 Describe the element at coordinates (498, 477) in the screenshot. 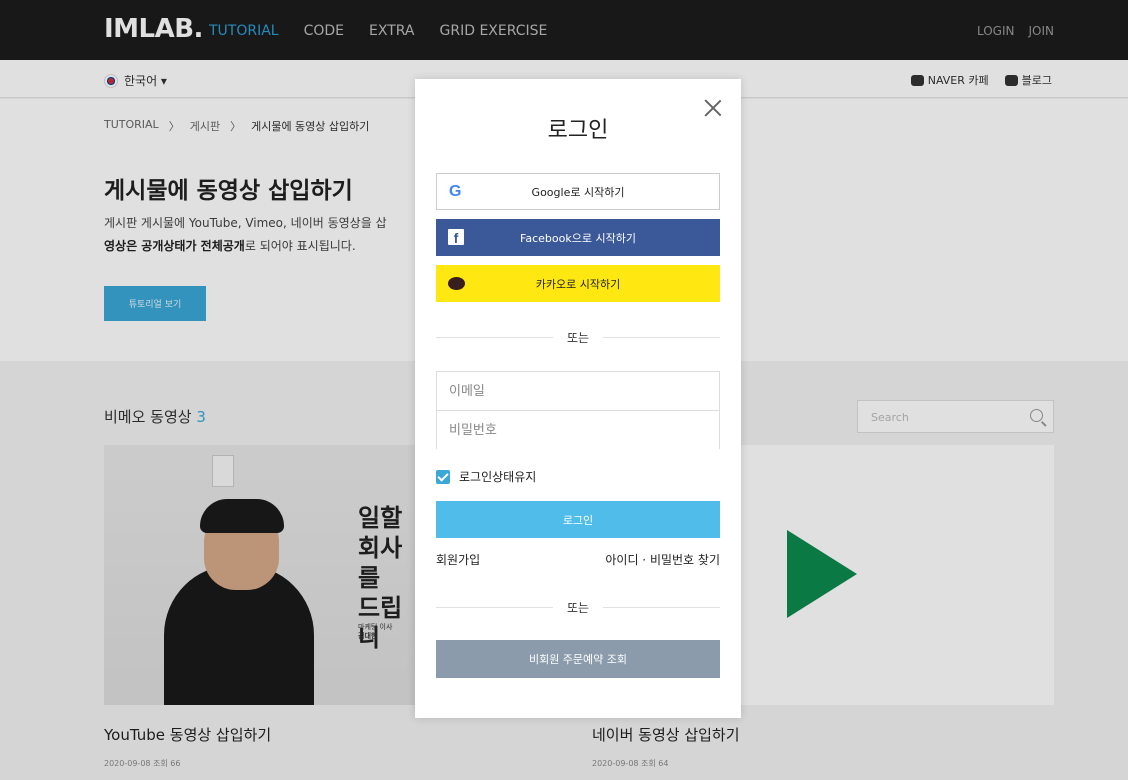

I see `keep-login-label: 로그인상태유지` at that location.